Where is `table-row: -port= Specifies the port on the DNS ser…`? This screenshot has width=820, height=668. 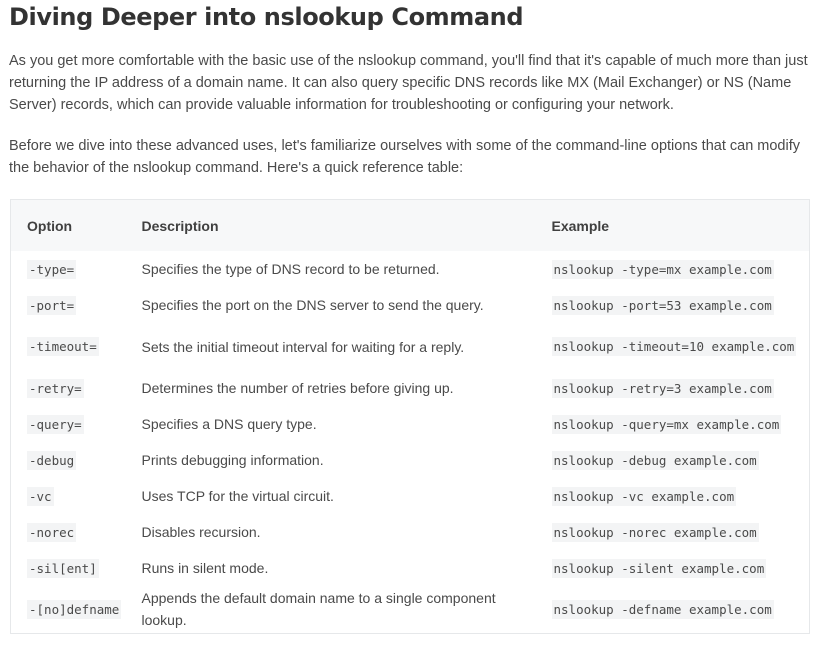 table-row: -port= Specifies the port on the DNS ser… is located at coordinates (410, 305).